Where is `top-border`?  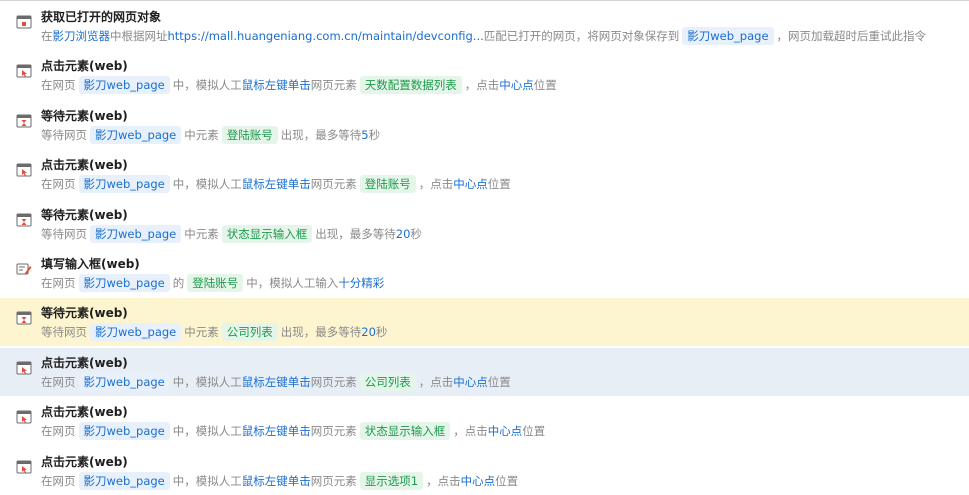 top-border is located at coordinates (484, 0).